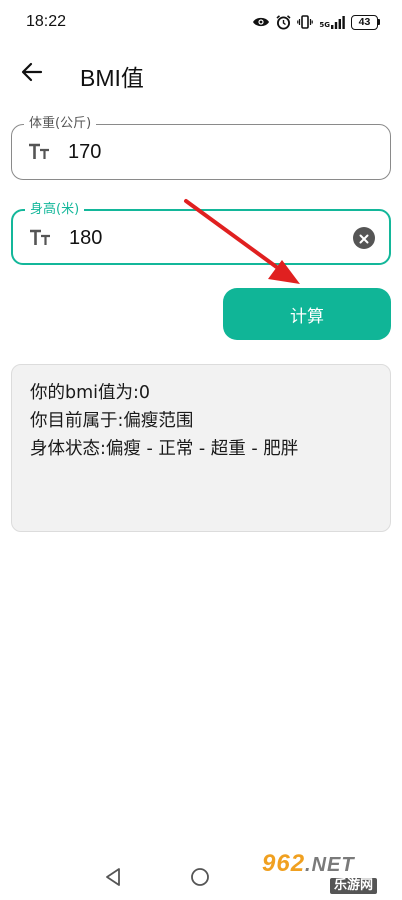  I want to click on watermark-sub: 乐游网, so click(354, 886).